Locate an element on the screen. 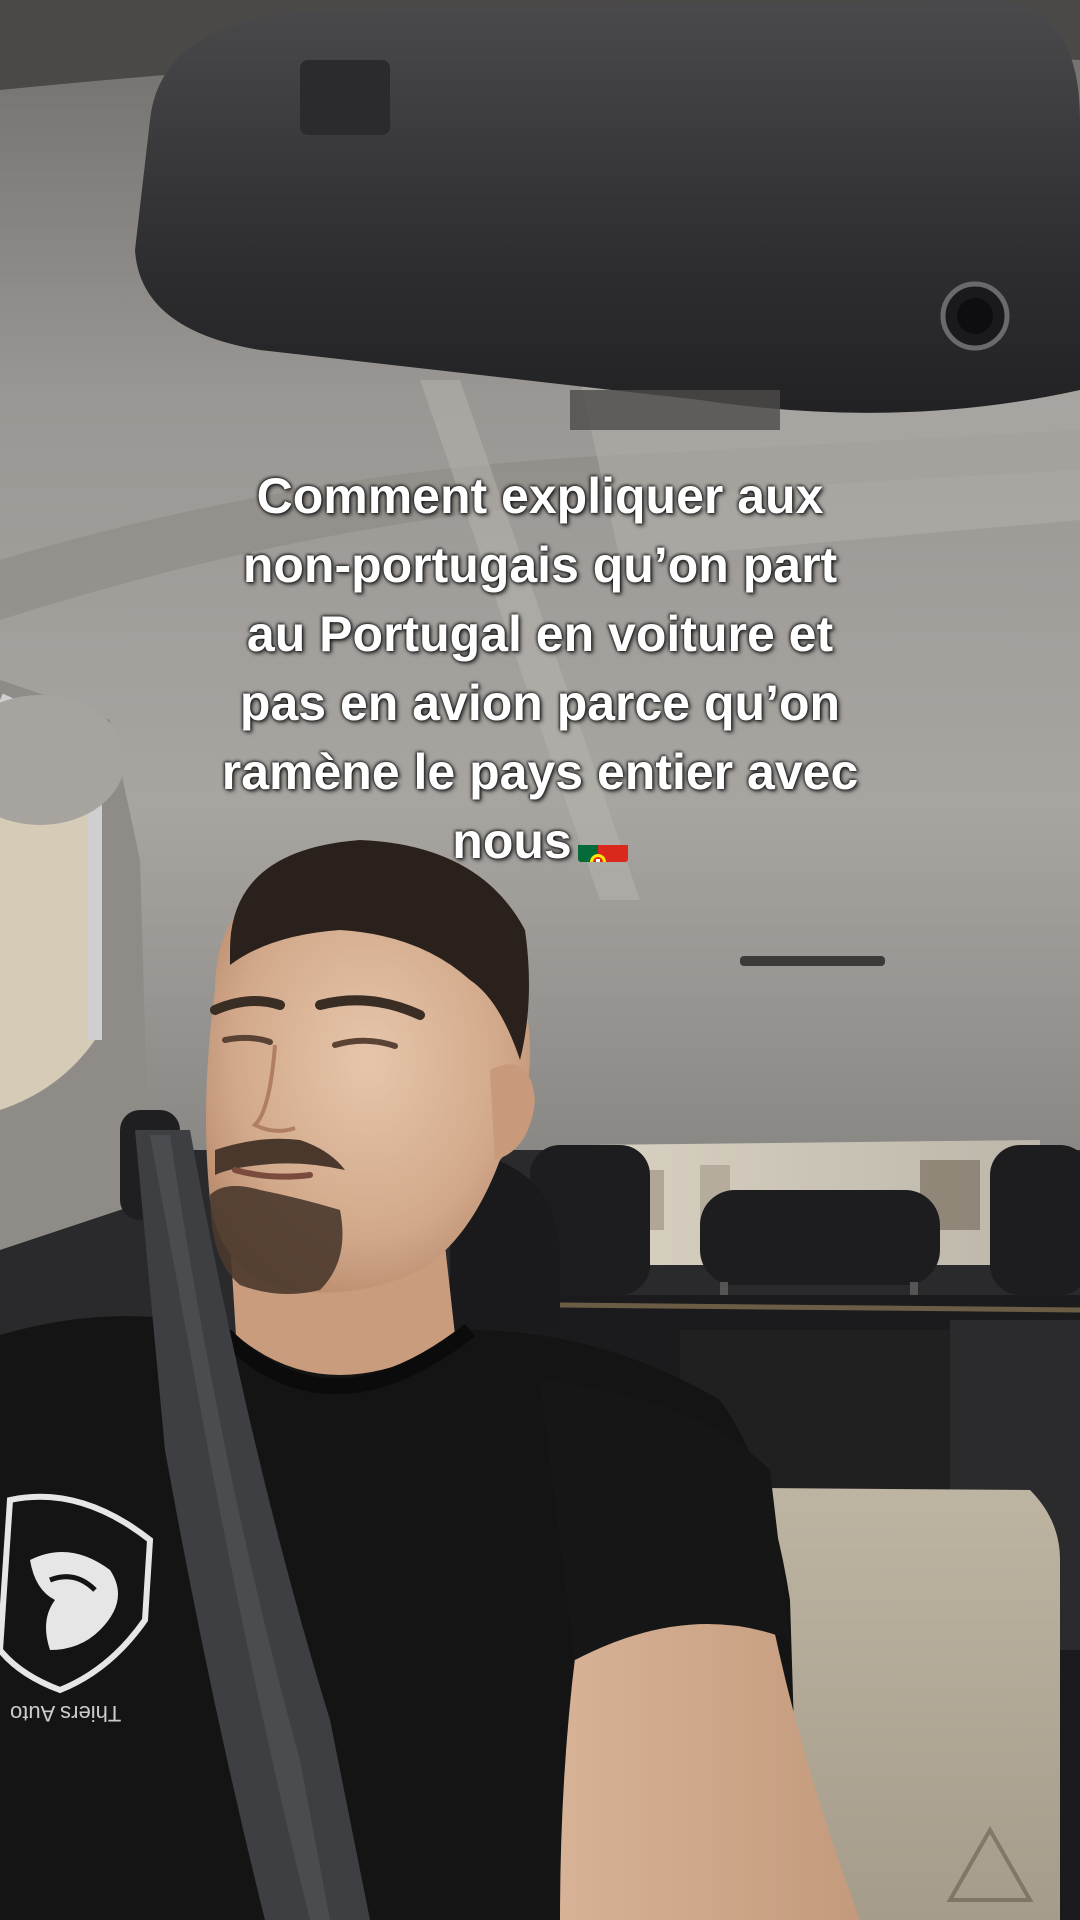 Image resolution: width=1080 pixels, height=1920 pixels. portugal-flag-icon is located at coordinates (602, 845).